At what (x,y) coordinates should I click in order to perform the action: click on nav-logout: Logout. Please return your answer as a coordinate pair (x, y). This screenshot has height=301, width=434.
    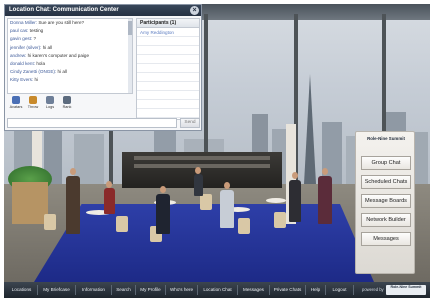
    Looking at the image, I should click on (340, 290).